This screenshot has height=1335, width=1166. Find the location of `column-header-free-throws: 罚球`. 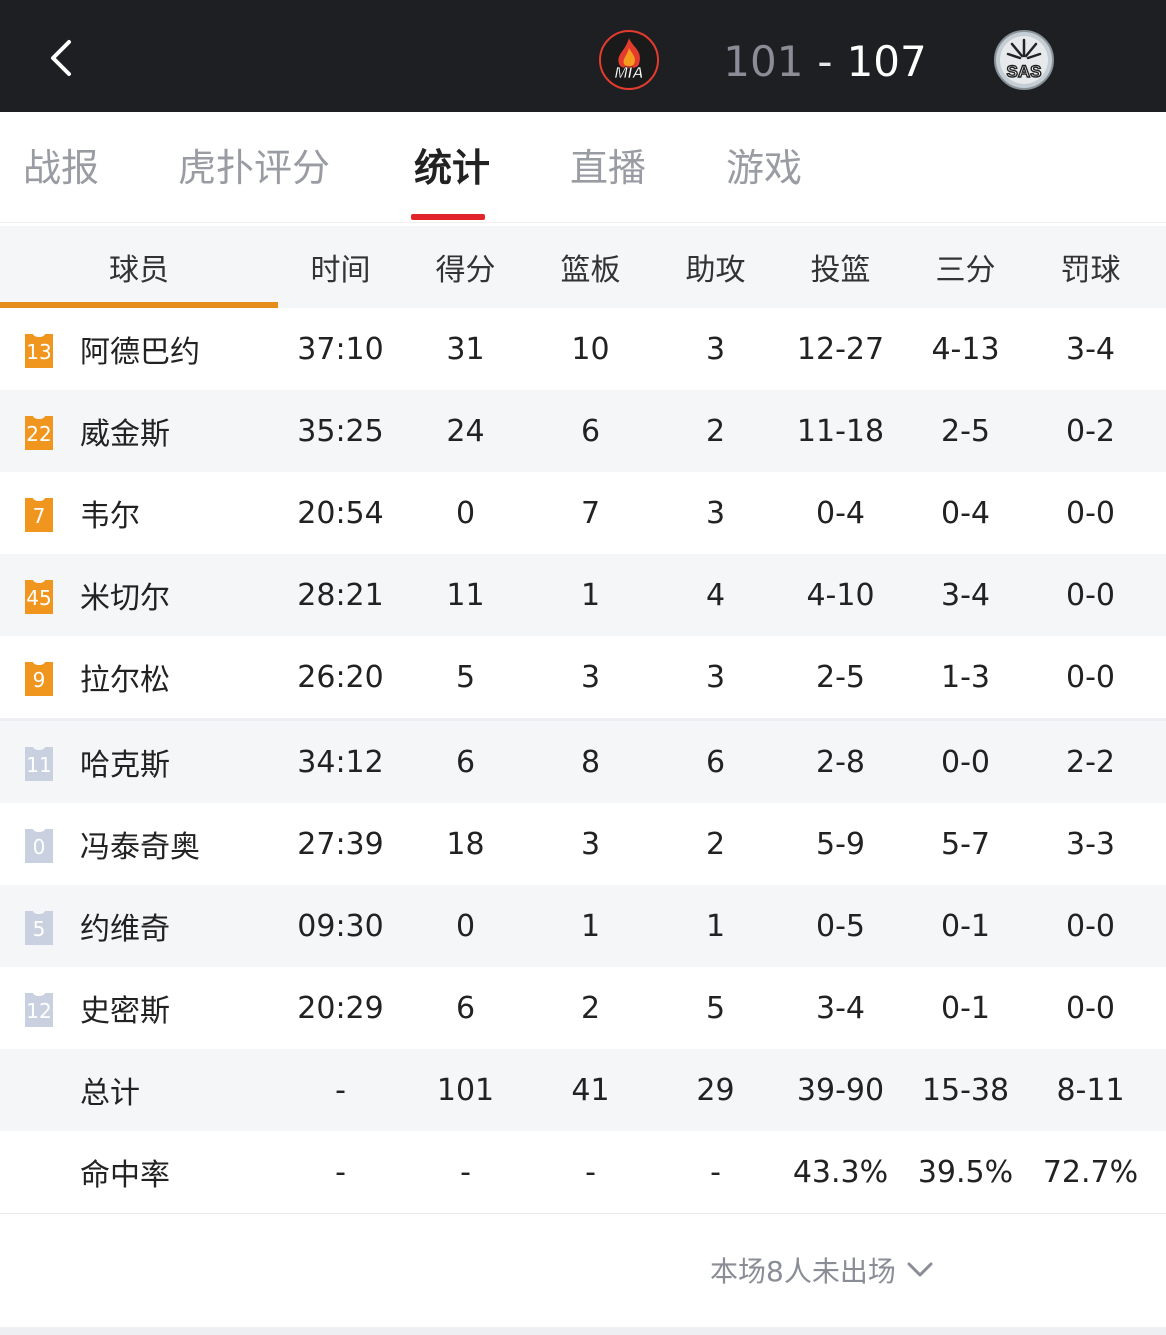

column-header-free-throws: 罚球 is located at coordinates (1090, 267).